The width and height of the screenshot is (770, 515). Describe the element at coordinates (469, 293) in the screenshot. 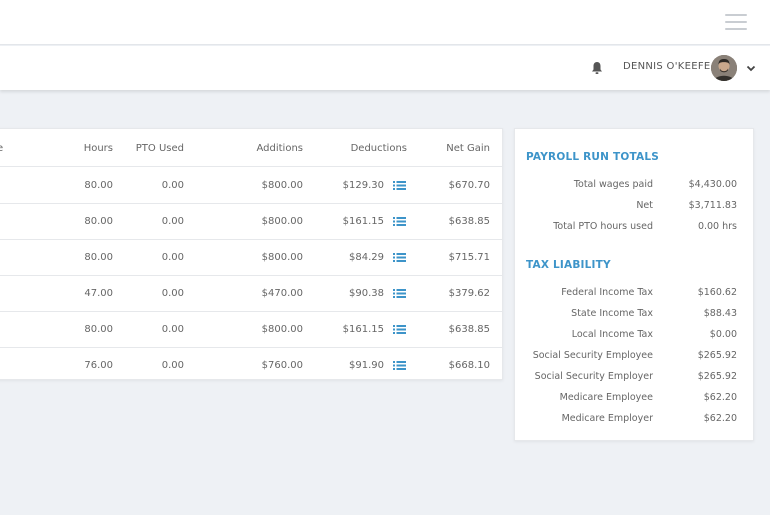

I see `net-gain-cell: $379.62` at that location.